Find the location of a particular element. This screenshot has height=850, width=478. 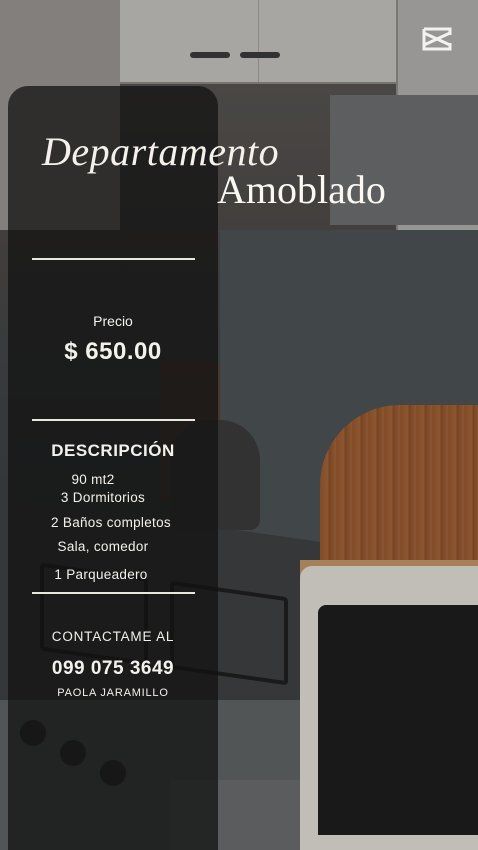

contact-phone: 099 075 3649 is located at coordinates (113, 668).